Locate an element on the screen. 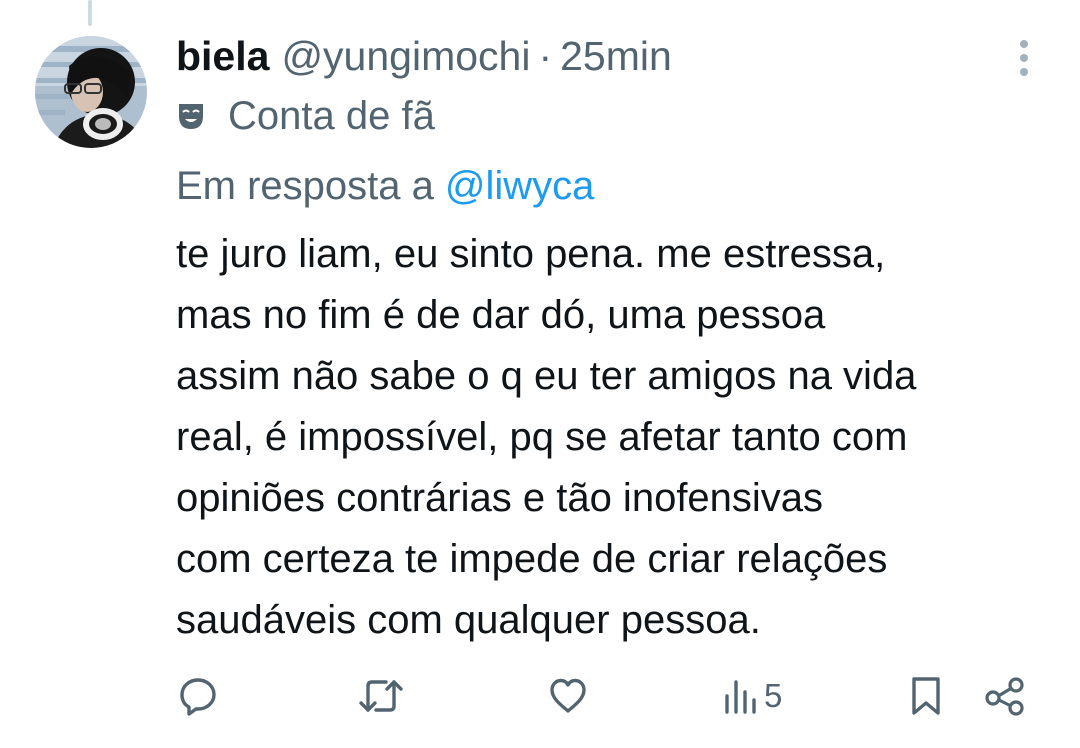  retweet-button is located at coordinates (381, 696).